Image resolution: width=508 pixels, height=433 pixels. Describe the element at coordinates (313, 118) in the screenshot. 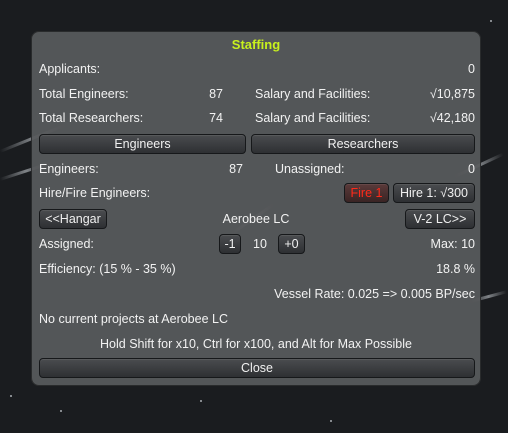

I see `researcher-salary-label: Salary and Facilities:` at that location.